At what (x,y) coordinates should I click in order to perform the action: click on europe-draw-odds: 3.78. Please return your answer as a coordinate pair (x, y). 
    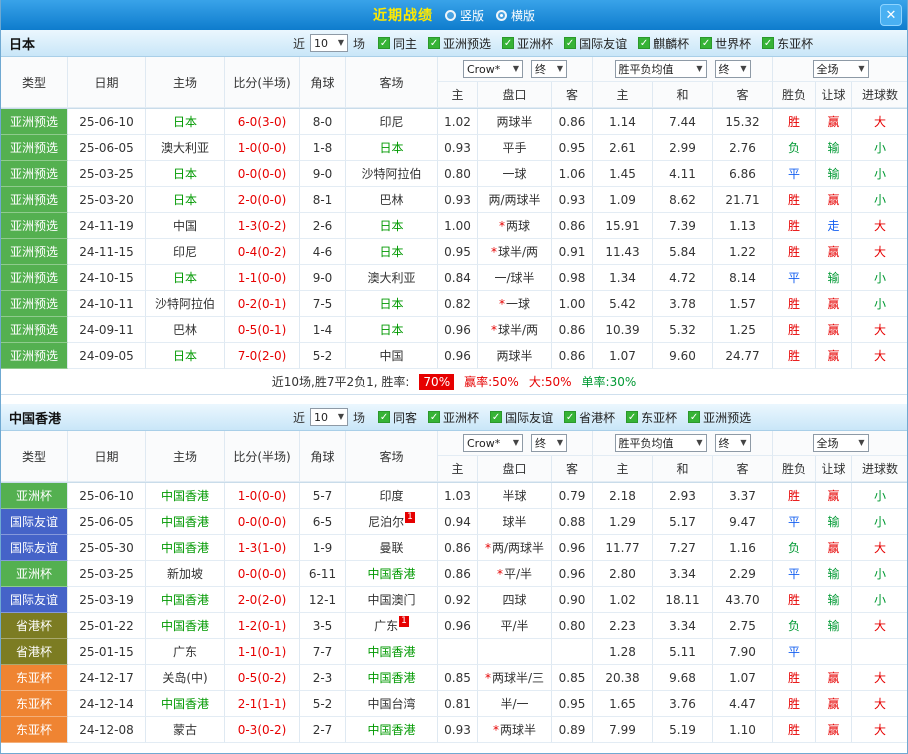
    Looking at the image, I should click on (683, 304).